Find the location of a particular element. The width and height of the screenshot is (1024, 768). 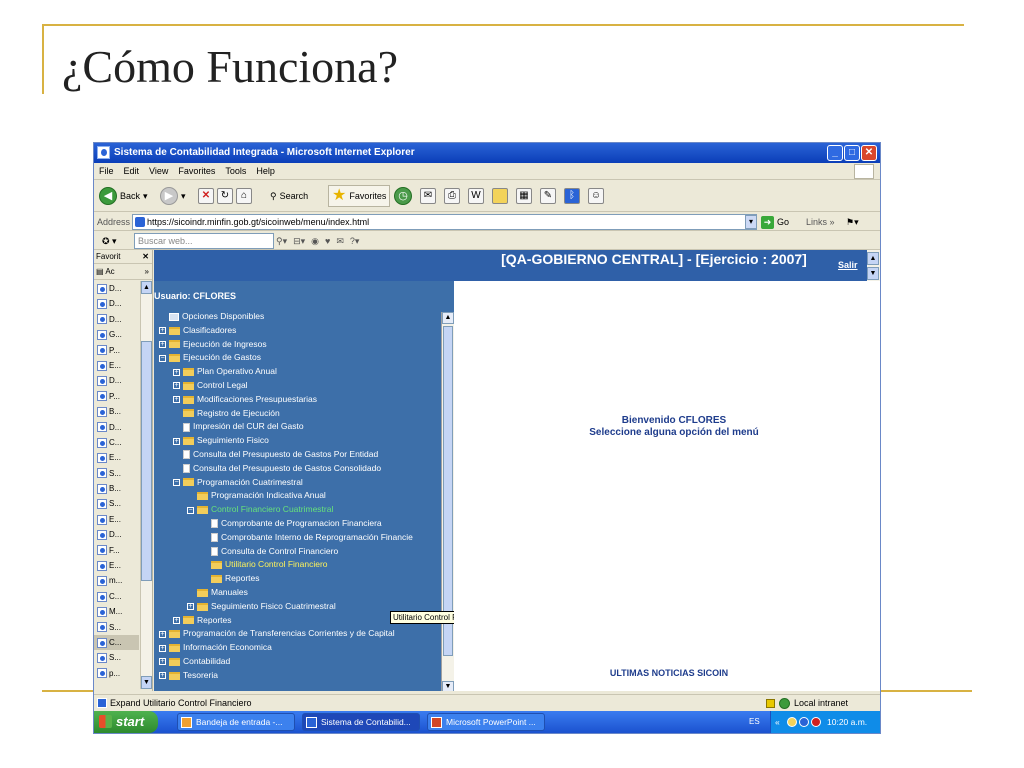

scroll-thumb is located at coordinates (146, 461).